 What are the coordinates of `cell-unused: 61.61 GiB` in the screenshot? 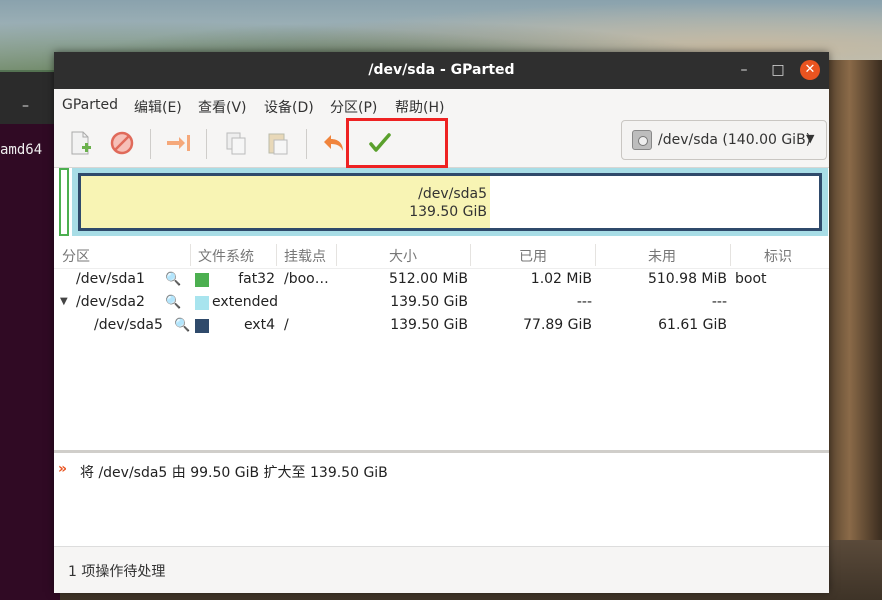 It's located at (692, 325).